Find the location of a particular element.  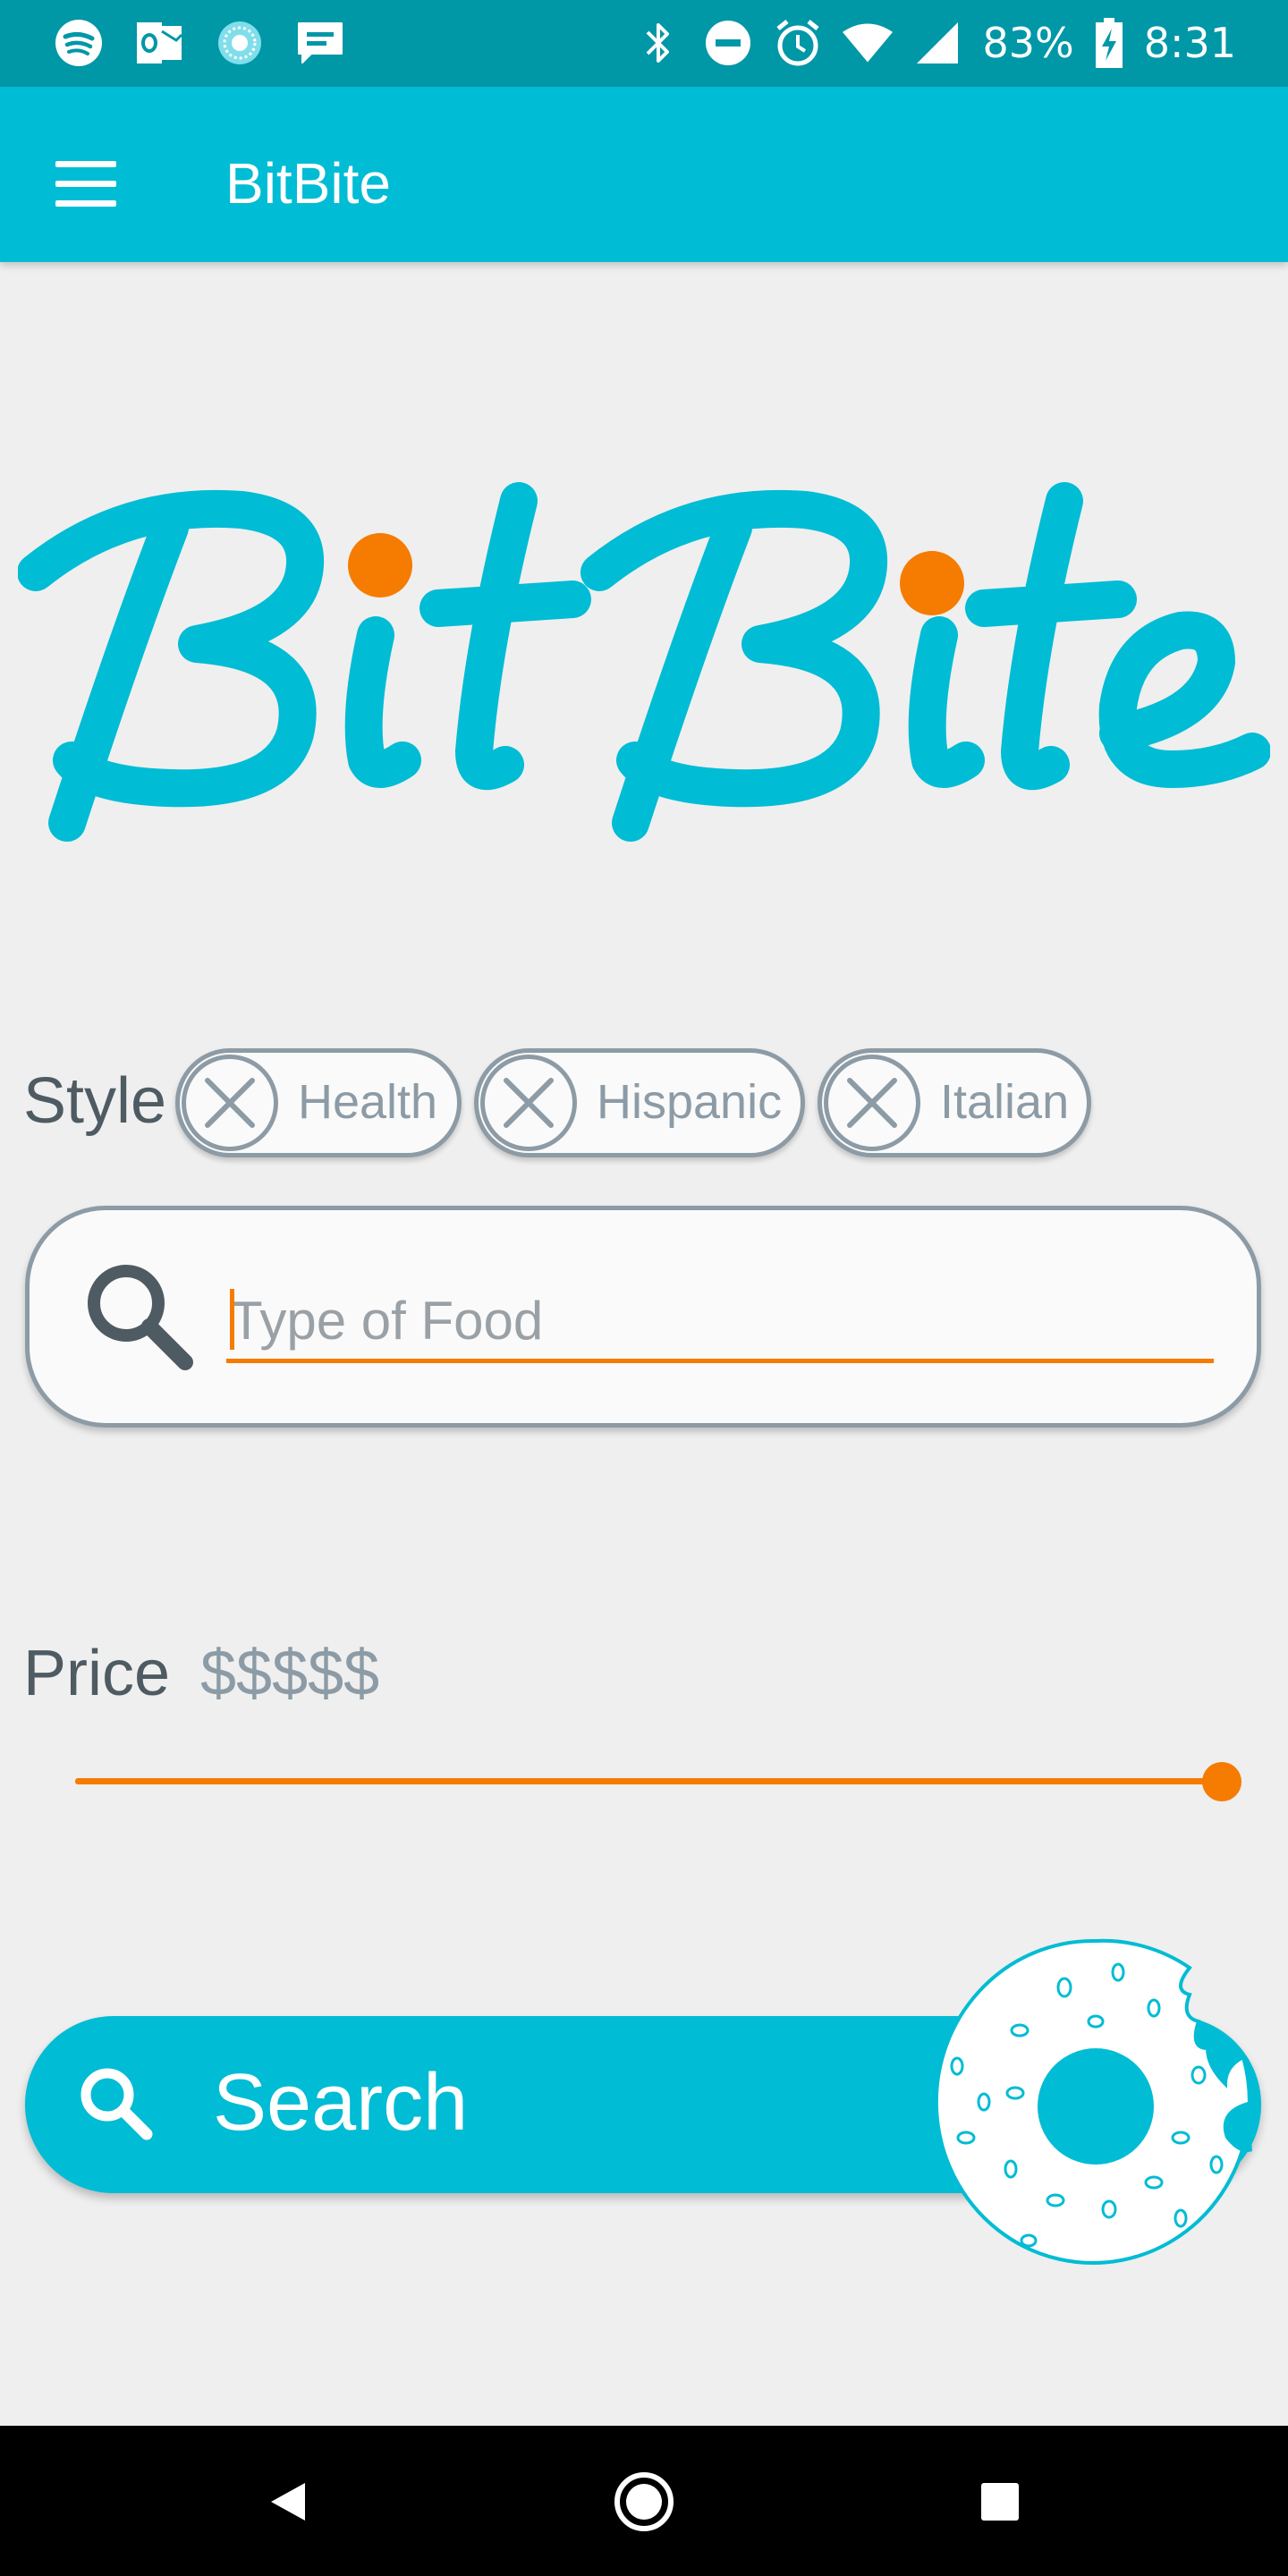

chip-label: Hispanic is located at coordinates (690, 1102).